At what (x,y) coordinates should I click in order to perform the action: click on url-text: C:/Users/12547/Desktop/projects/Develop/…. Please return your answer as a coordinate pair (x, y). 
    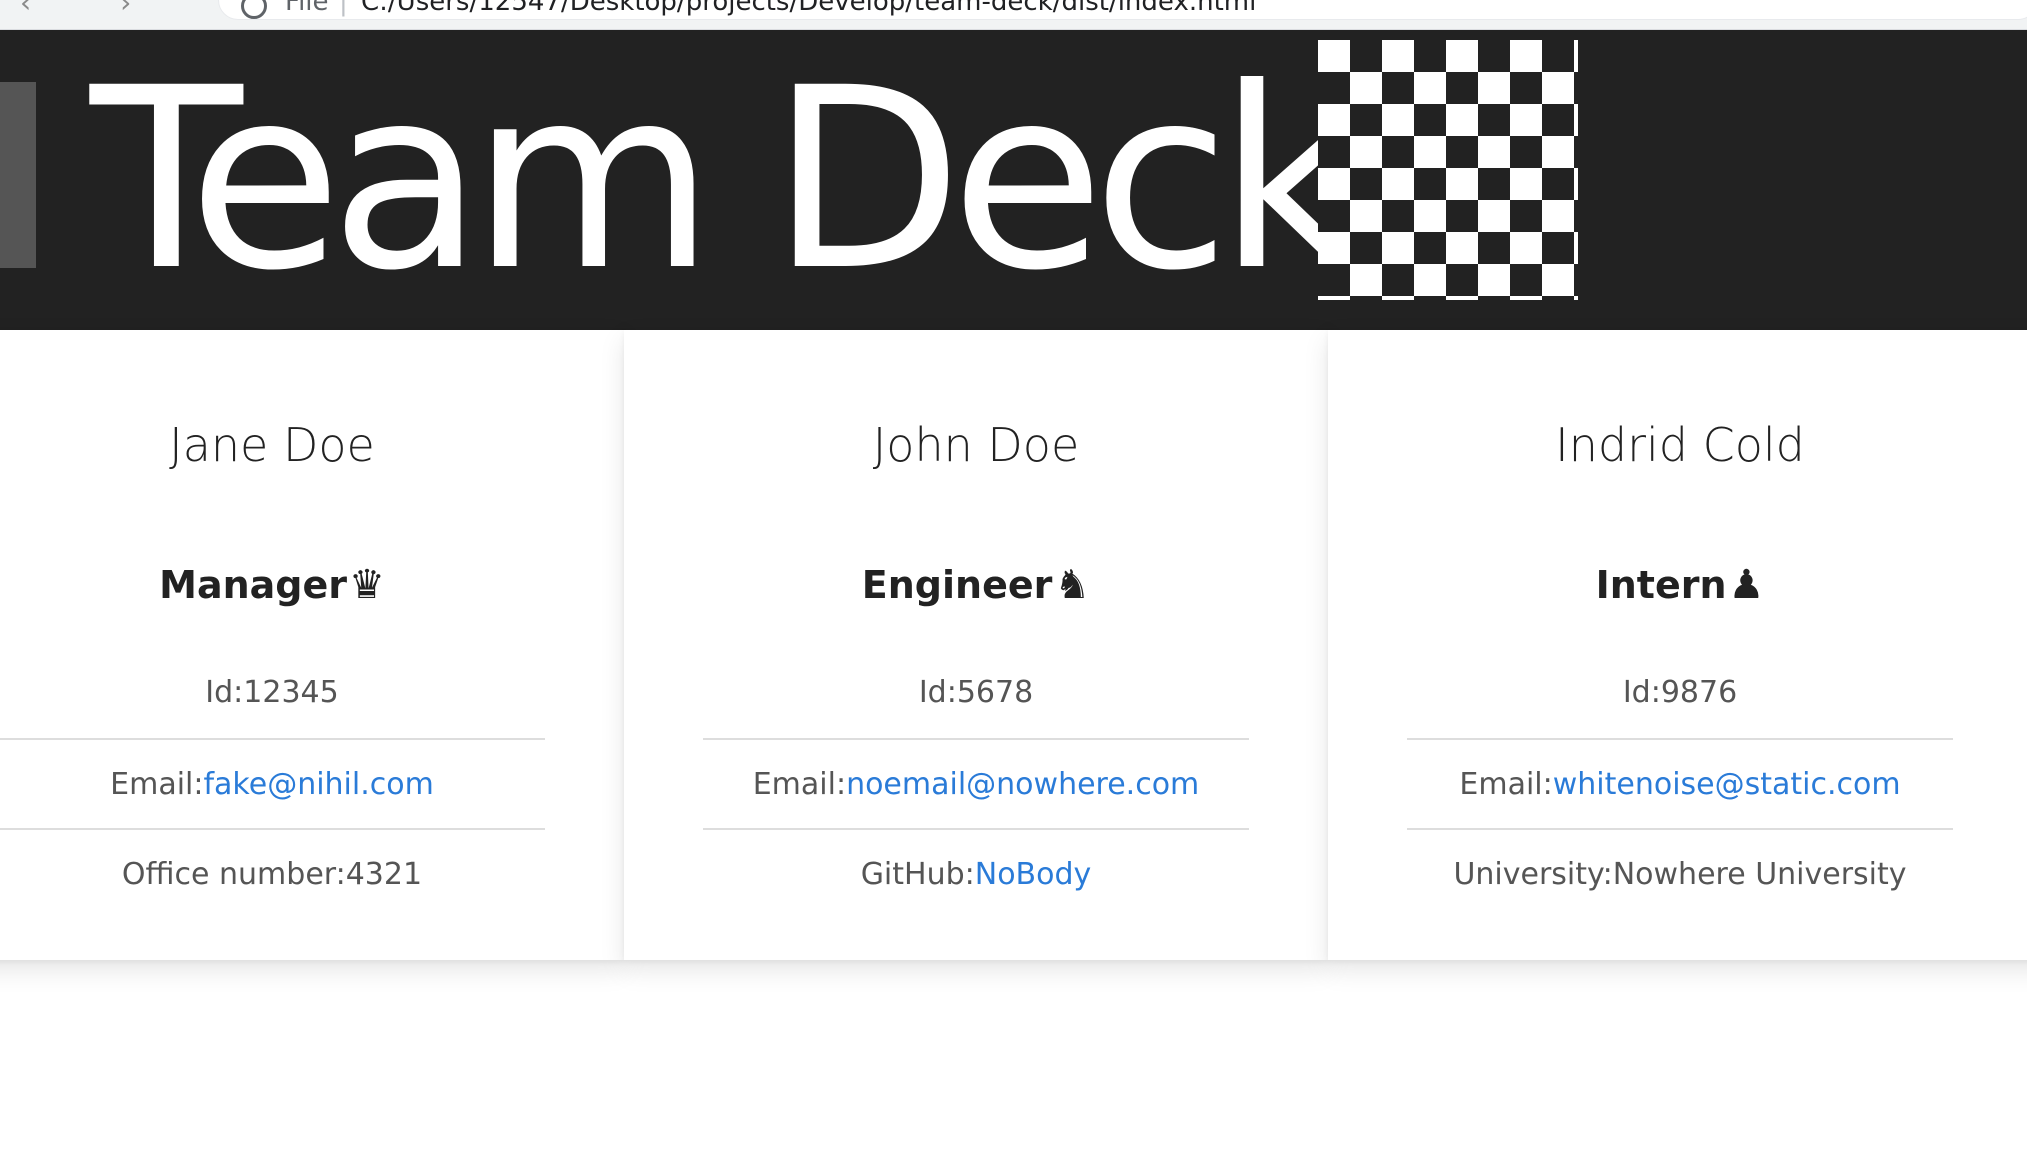
    Looking at the image, I should click on (808, 8).